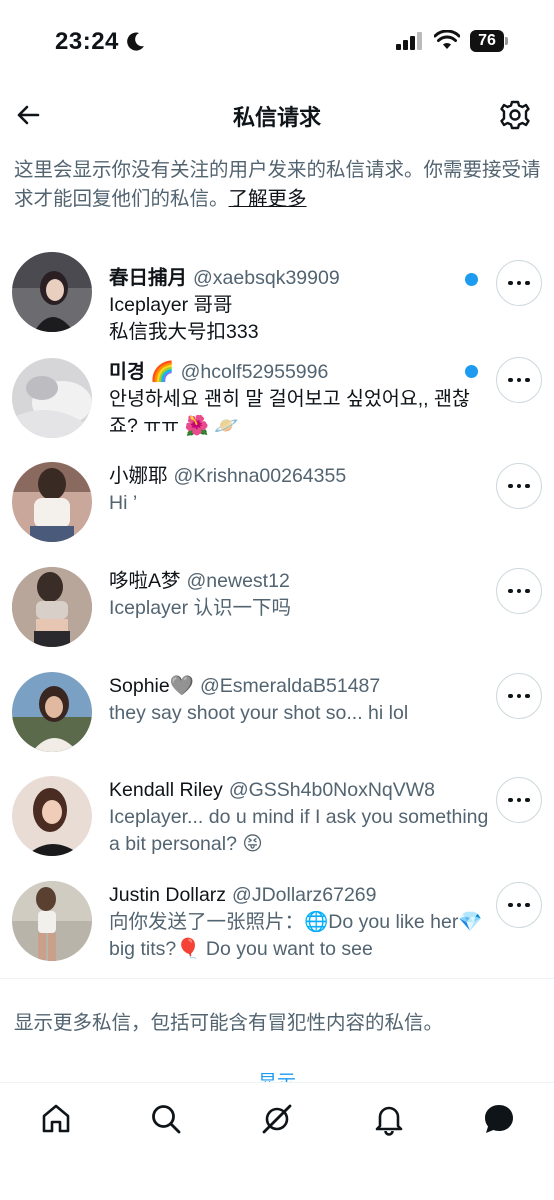  I want to click on messages-icon, so click(499, 1119).